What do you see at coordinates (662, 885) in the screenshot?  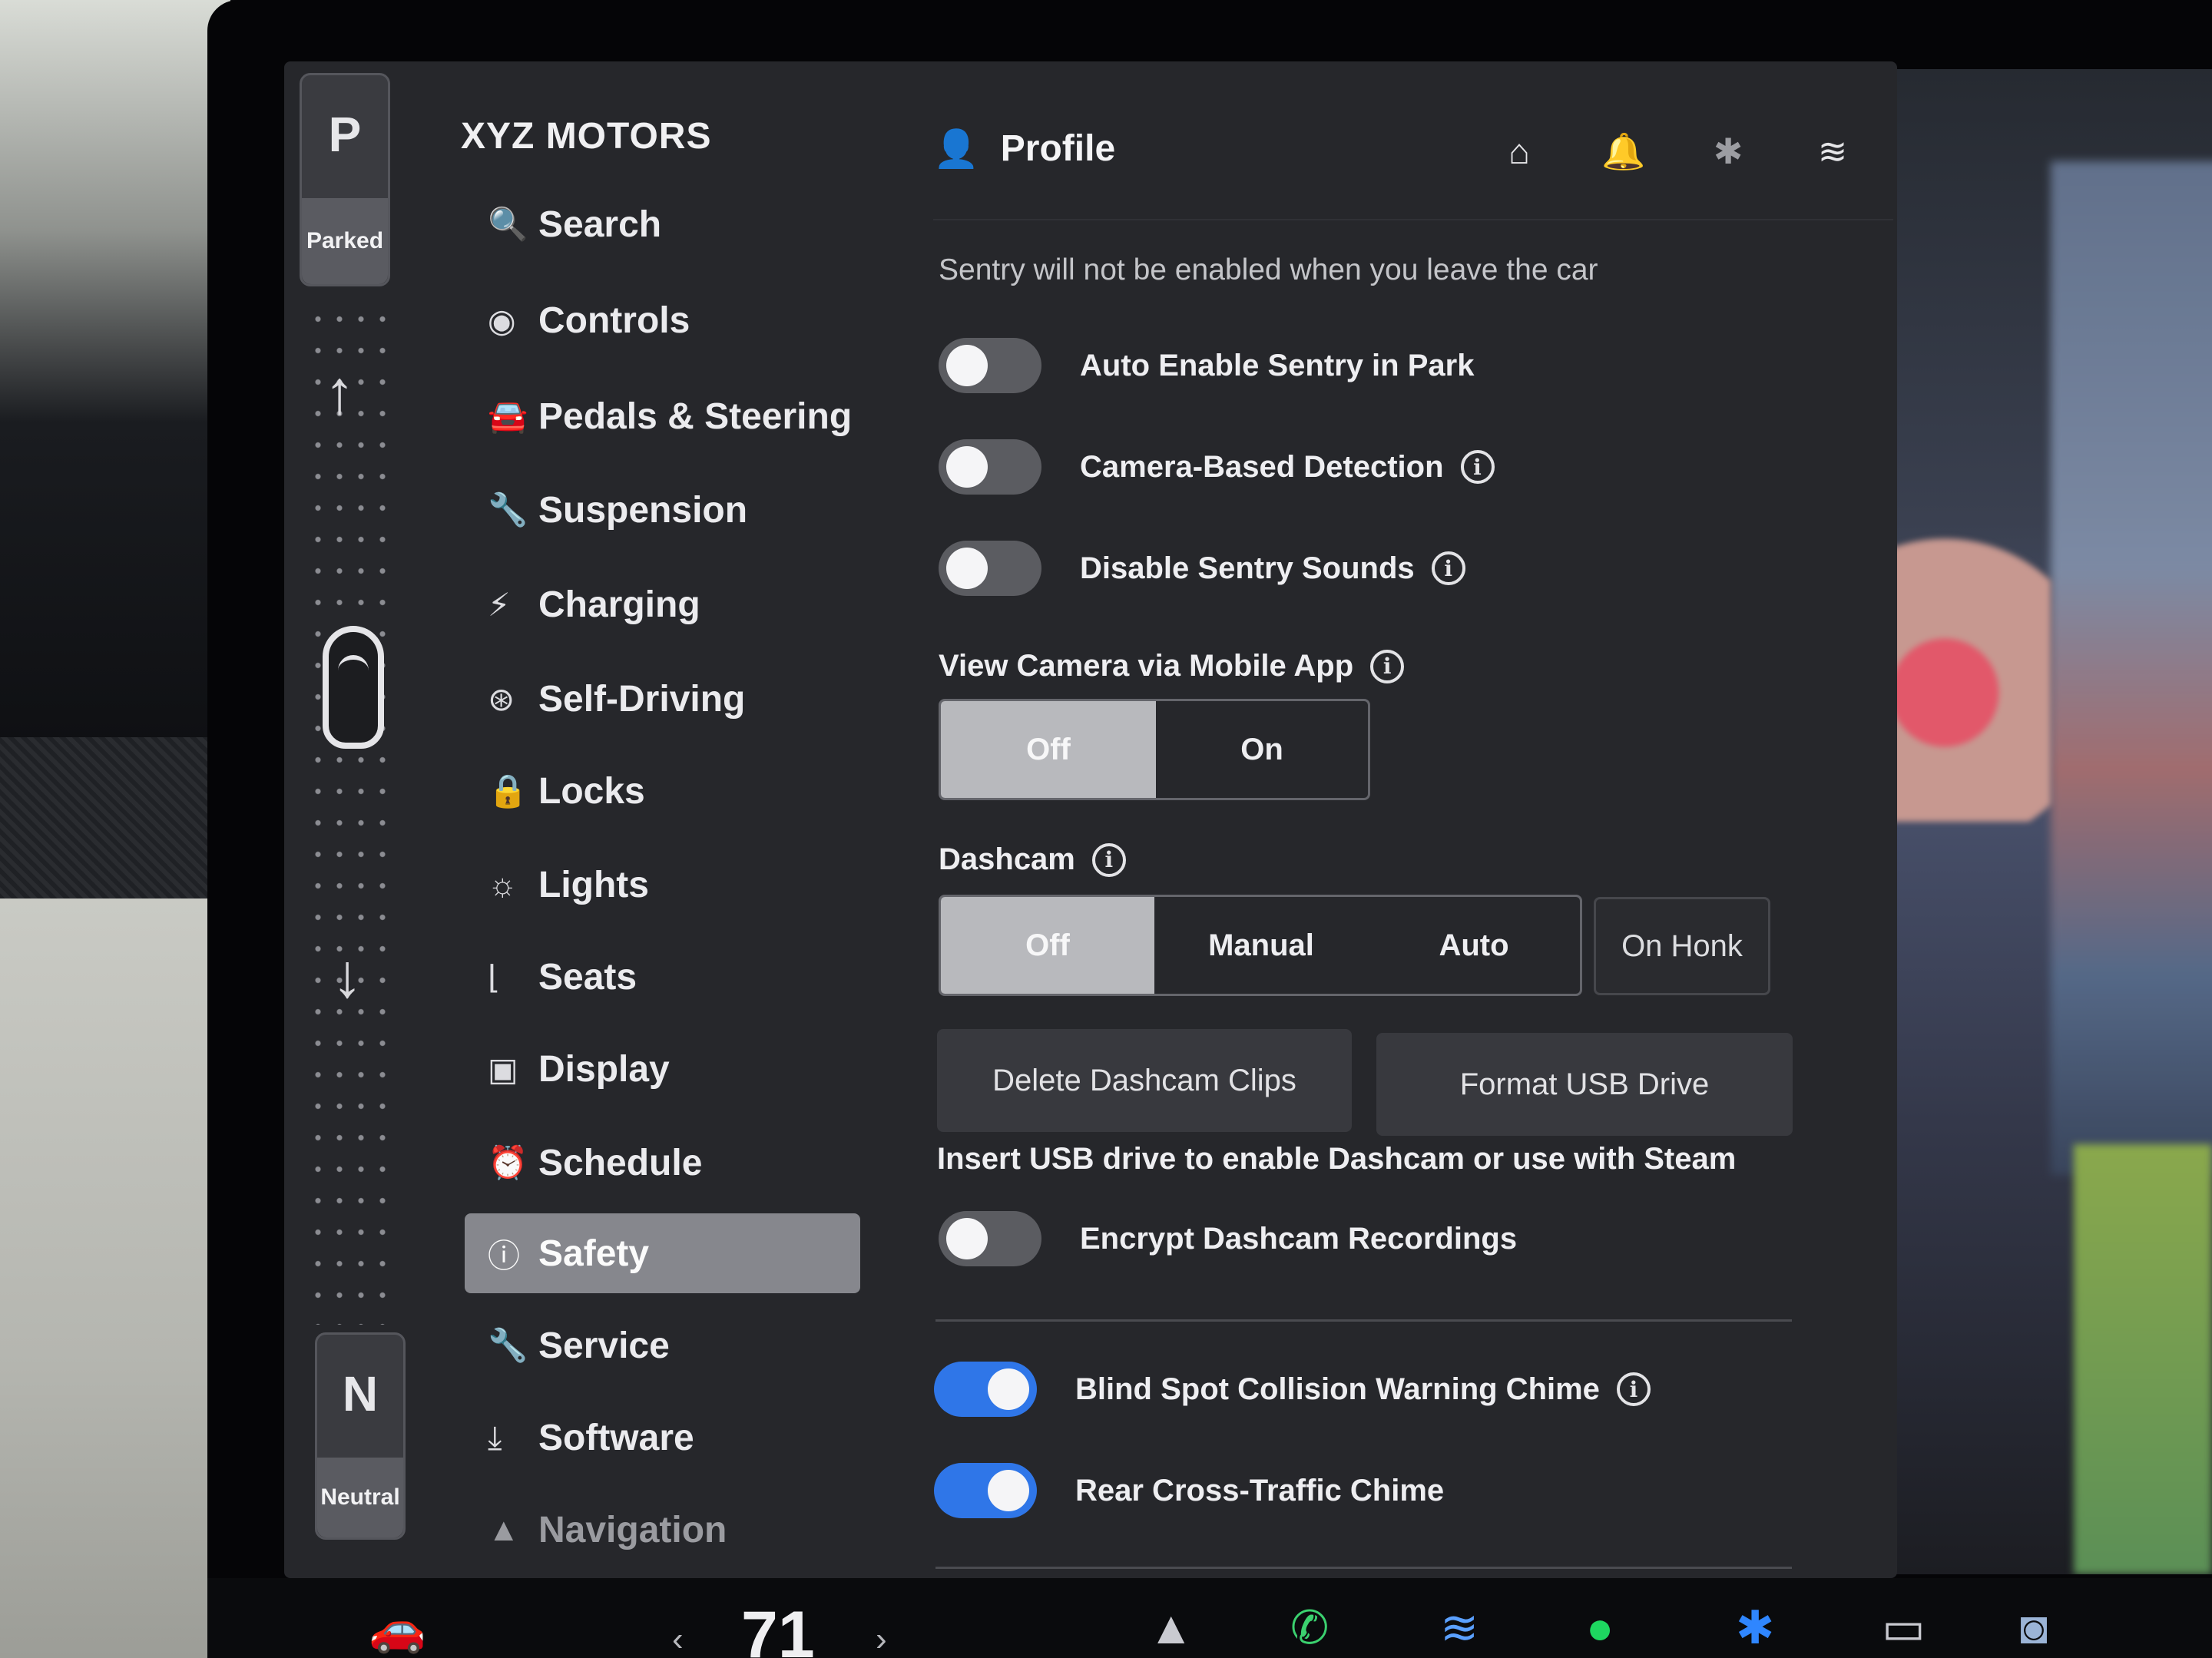 I see `sidebar-item-lights: ☼ Lights` at bounding box center [662, 885].